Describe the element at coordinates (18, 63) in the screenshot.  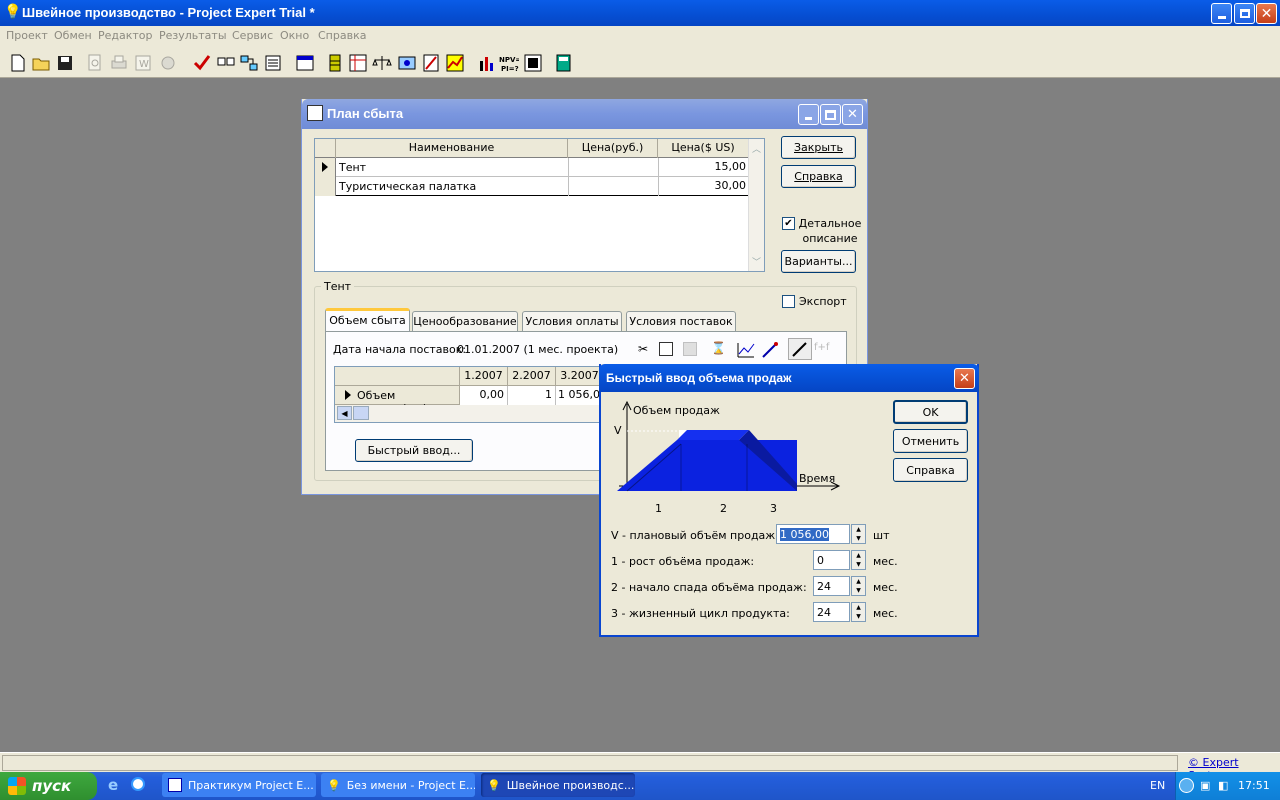
I see `new-file-icon` at that location.